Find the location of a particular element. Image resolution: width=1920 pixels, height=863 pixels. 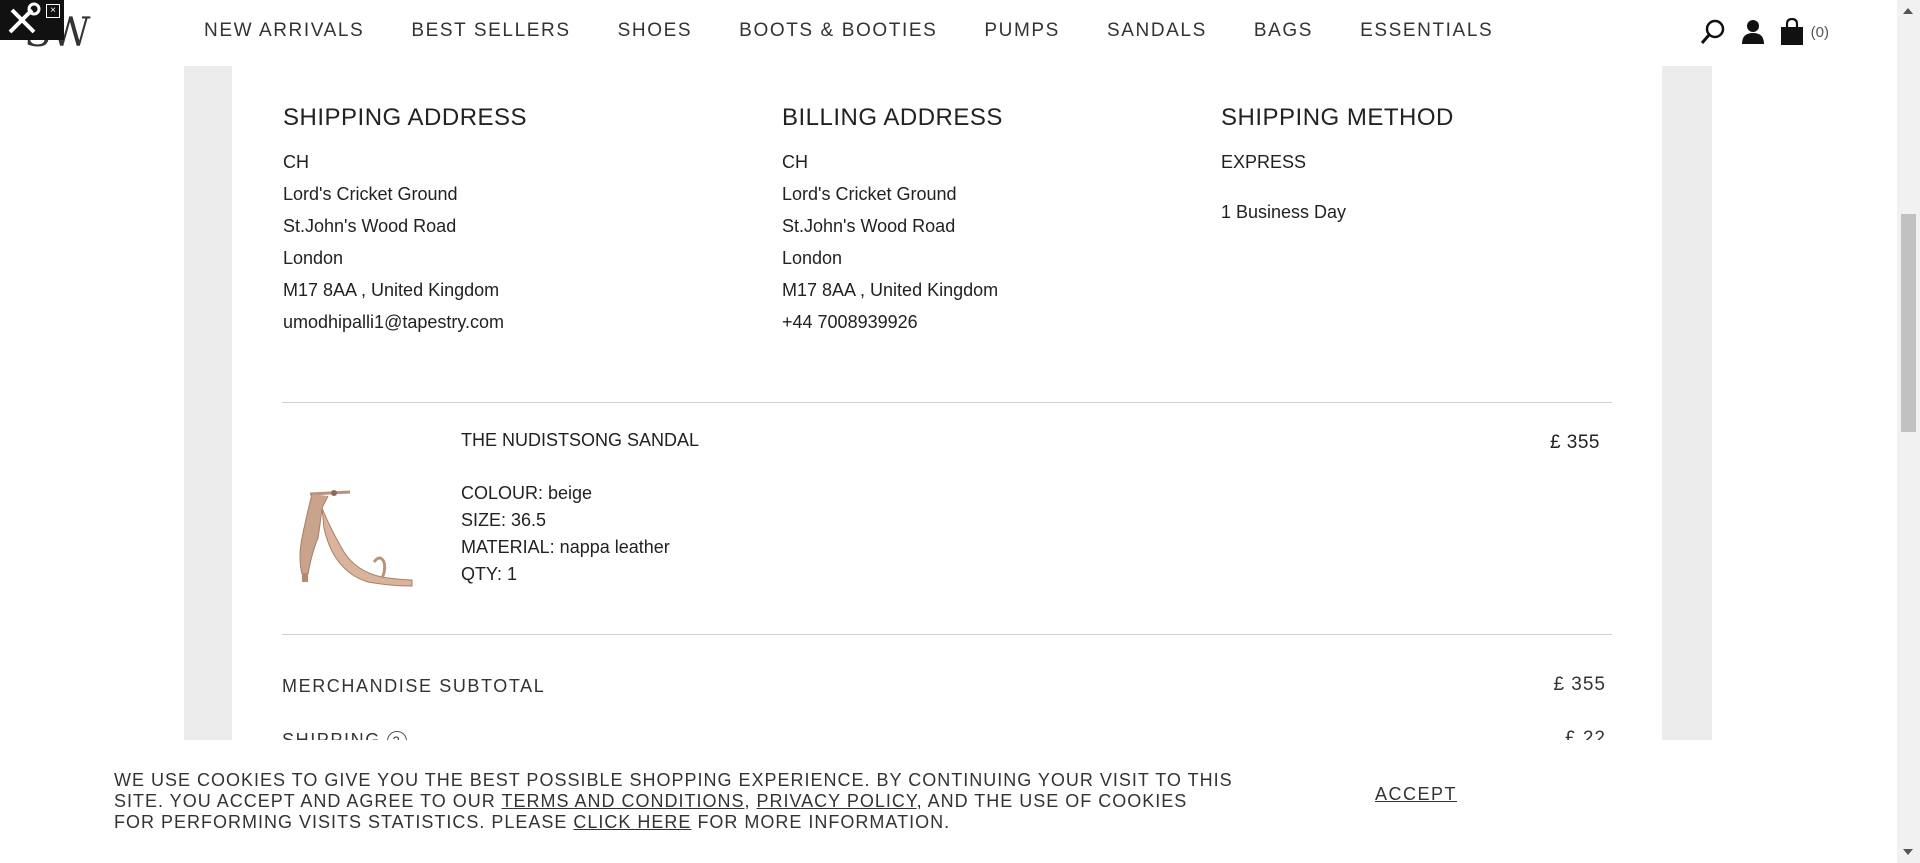

billing-city: London is located at coordinates (812, 258).